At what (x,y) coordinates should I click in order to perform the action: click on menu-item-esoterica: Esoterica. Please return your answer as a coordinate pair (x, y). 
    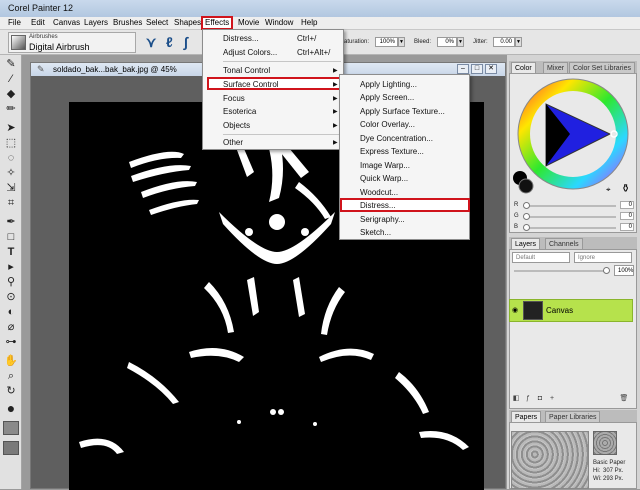
    Looking at the image, I should click on (239, 111).